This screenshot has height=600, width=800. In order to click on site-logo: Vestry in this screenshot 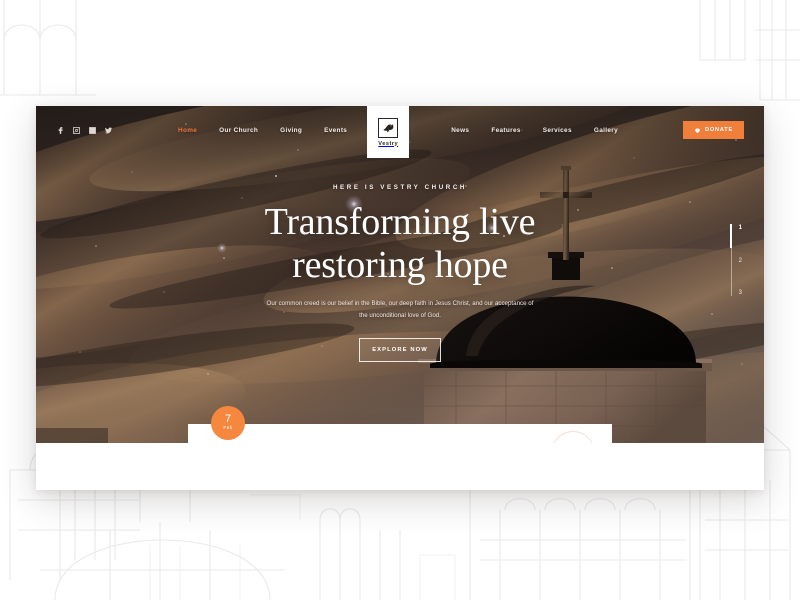, I will do `click(388, 132)`.